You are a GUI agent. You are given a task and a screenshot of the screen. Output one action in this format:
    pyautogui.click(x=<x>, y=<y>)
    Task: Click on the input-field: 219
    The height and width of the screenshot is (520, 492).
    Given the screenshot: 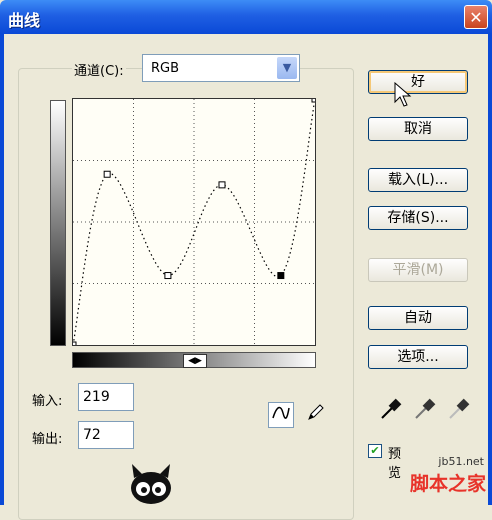 What is the action you would take?
    pyautogui.click(x=106, y=397)
    